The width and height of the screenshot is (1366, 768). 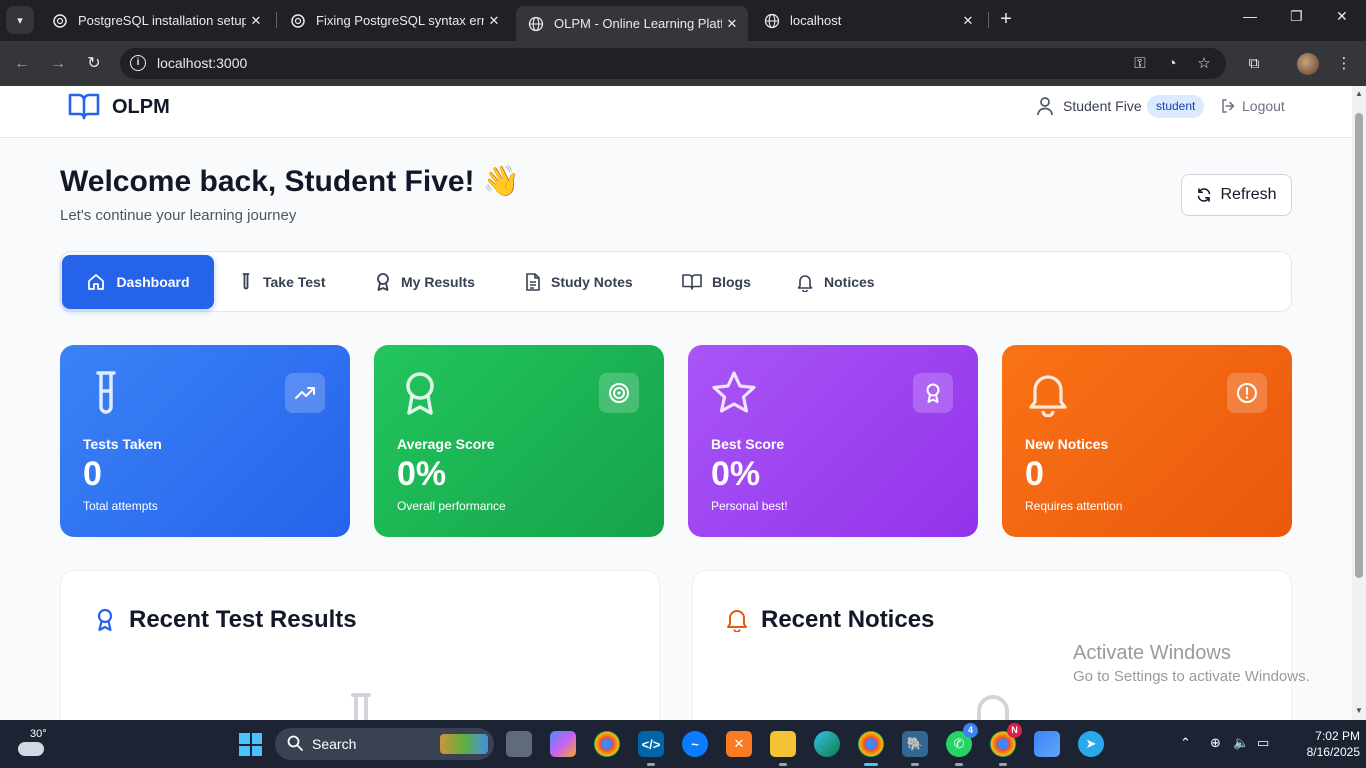 I want to click on taskbar-search: Search, so click(x=384, y=744).